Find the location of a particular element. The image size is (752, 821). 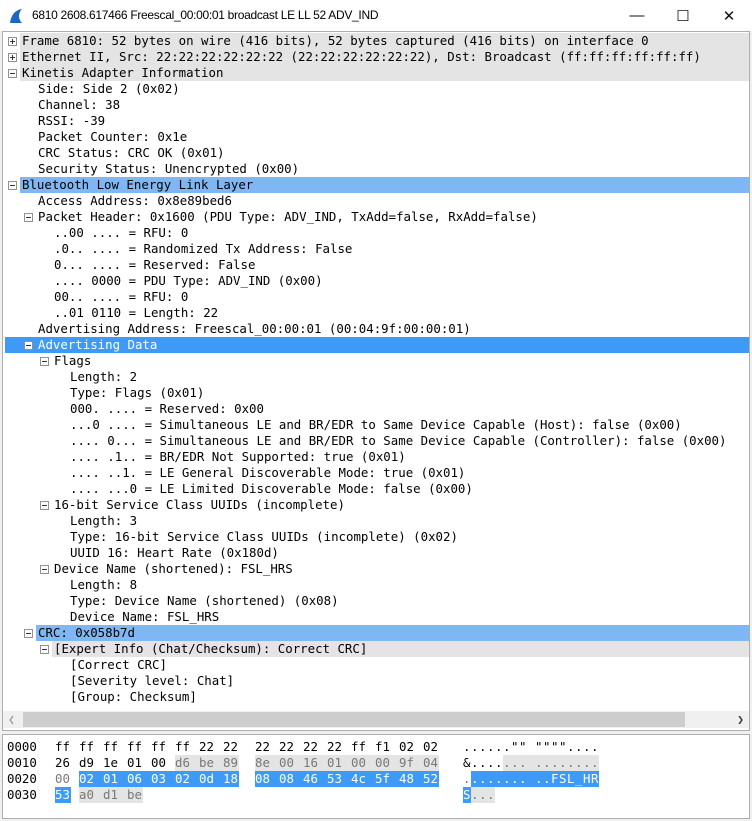

tree-item: [Severity level: Chat] is located at coordinates (376, 681).